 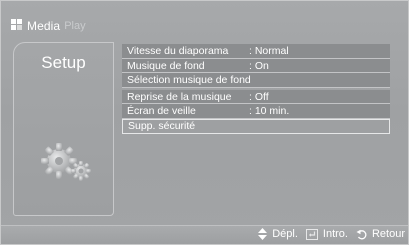 I want to click on menu-item-background-music: Musique de fond : On, so click(x=256, y=65).